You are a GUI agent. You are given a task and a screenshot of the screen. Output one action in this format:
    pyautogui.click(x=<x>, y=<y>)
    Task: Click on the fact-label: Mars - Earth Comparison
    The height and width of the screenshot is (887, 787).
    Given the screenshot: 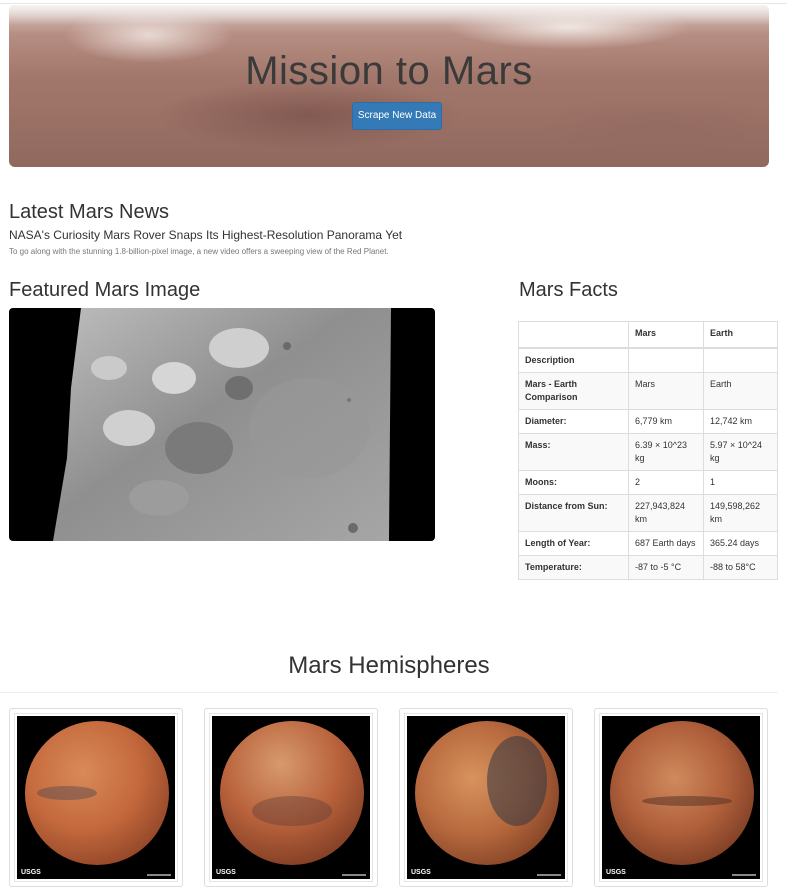 What is the action you would take?
    pyautogui.click(x=573, y=391)
    